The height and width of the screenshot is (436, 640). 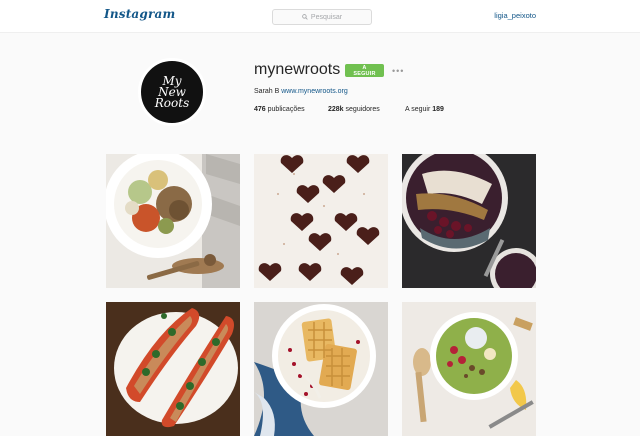 I want to click on sweet-potatoes-image, so click(x=173, y=369).